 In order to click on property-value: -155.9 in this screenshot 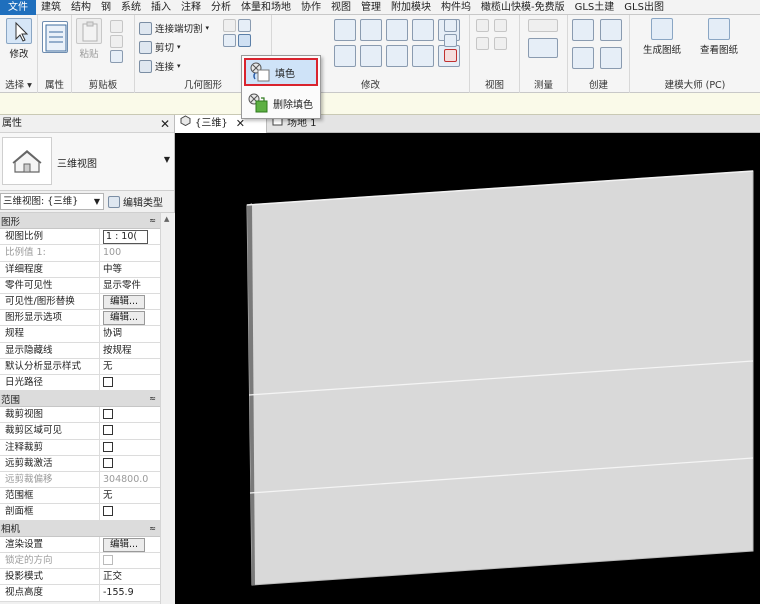, I will do `click(130, 593)`.